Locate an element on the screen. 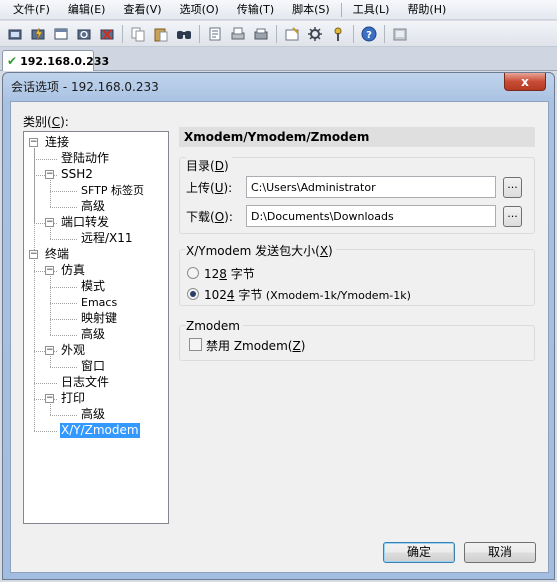 The height and width of the screenshot is (582, 557). close-icon: x is located at coordinates (525, 81).